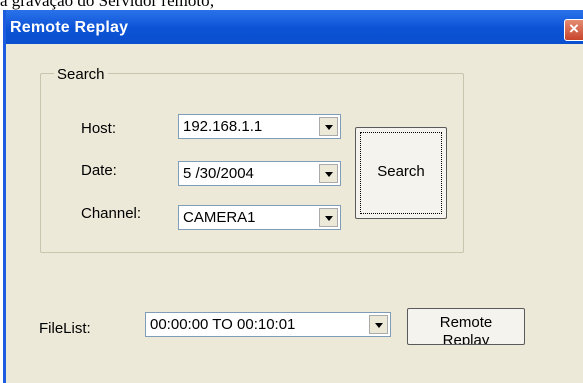 This screenshot has width=583, height=383. Describe the element at coordinates (65, 328) in the screenshot. I see `filelist-label: FileList:` at that location.